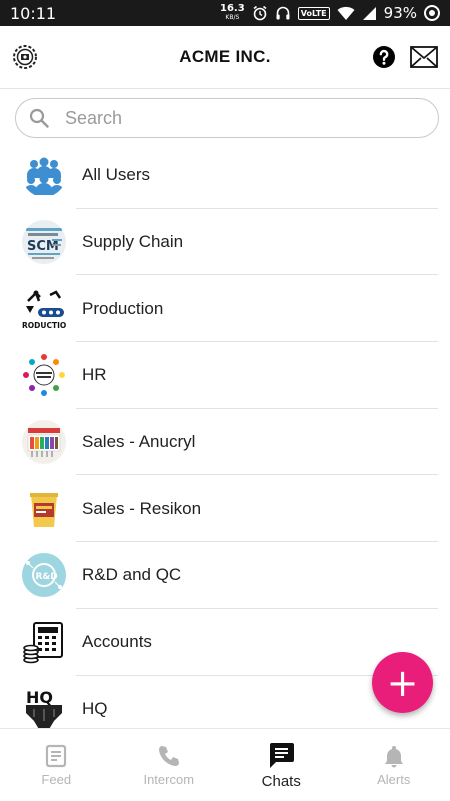 This screenshot has height=801, width=450. I want to click on group-label: Supply Chain, so click(132, 242).